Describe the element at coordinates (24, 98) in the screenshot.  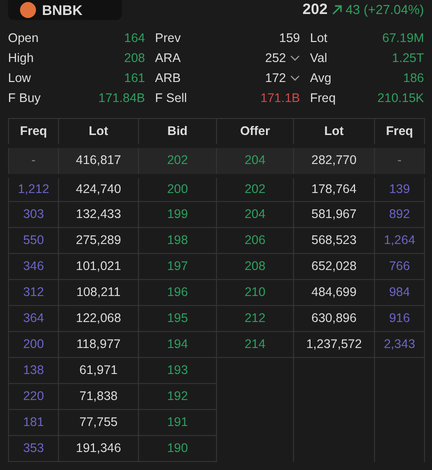
I see `stat-label: F Buy` at that location.